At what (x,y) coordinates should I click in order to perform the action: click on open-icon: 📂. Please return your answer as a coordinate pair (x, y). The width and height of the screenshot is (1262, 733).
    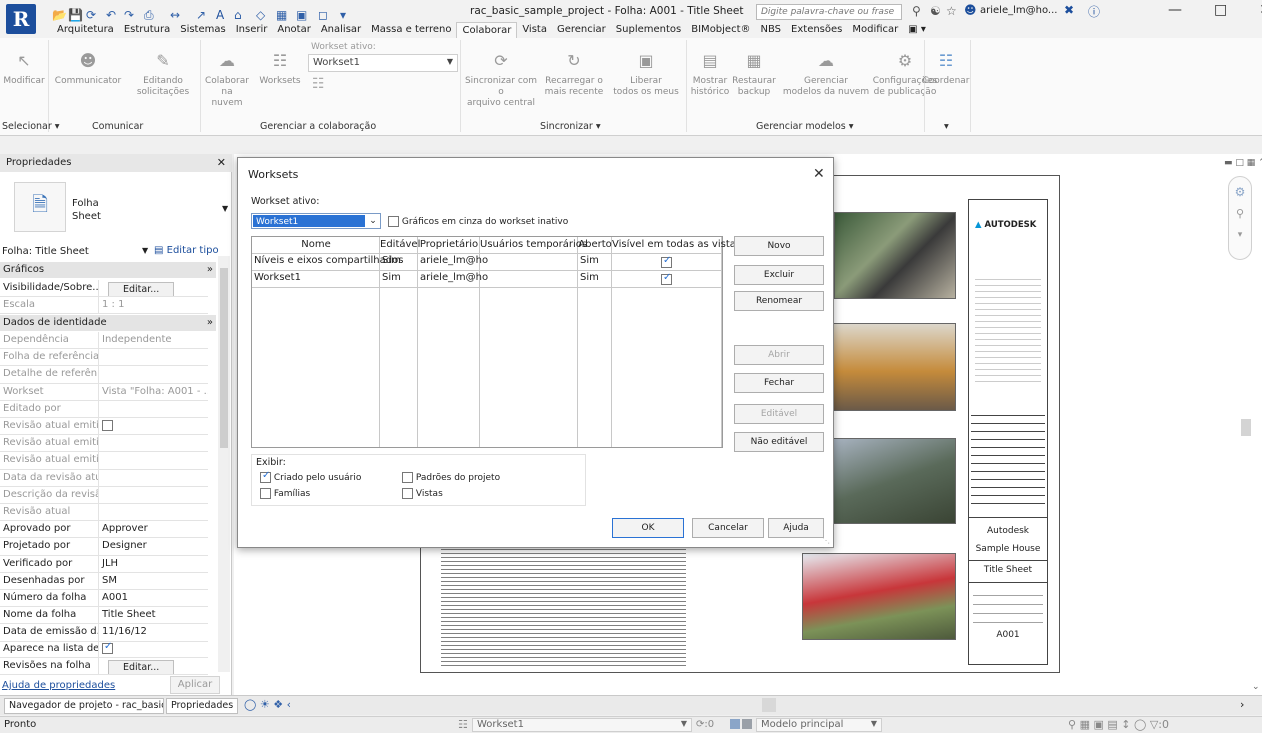
    Looking at the image, I should click on (59, 15).